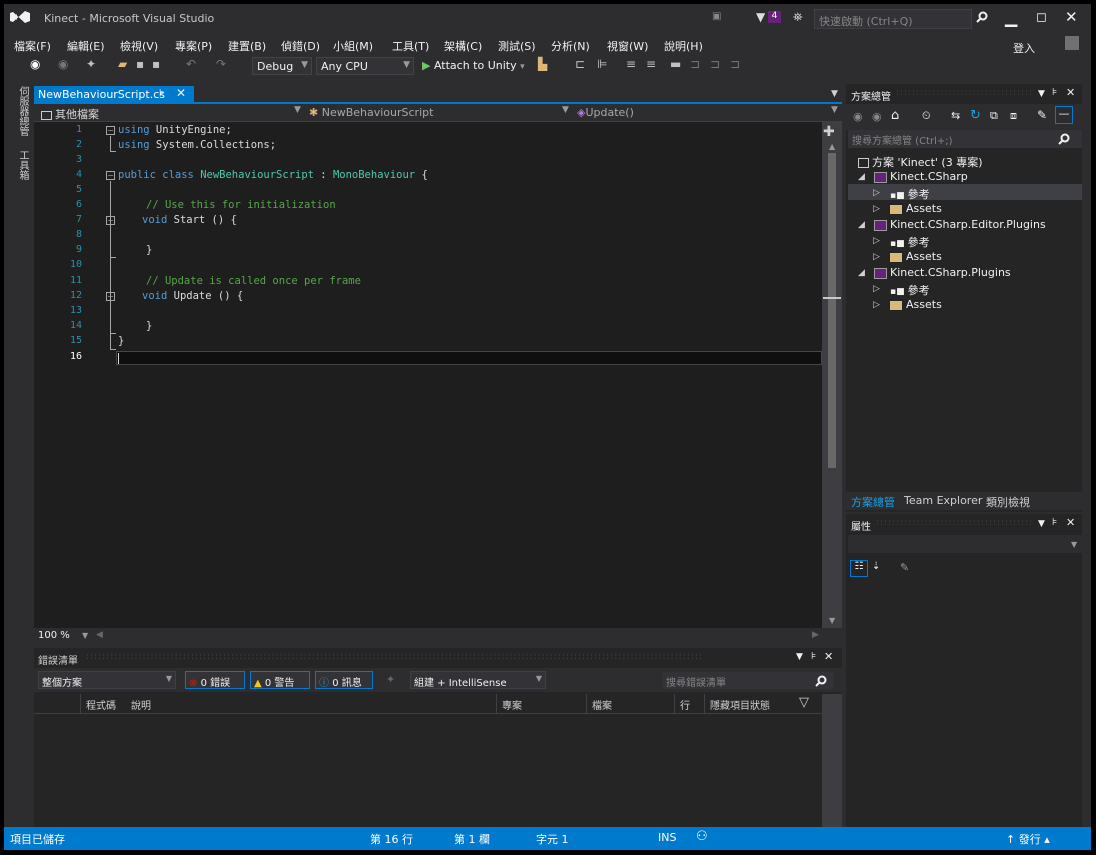  Describe the element at coordinates (965, 544) in the screenshot. I see `properties-object-select` at that location.